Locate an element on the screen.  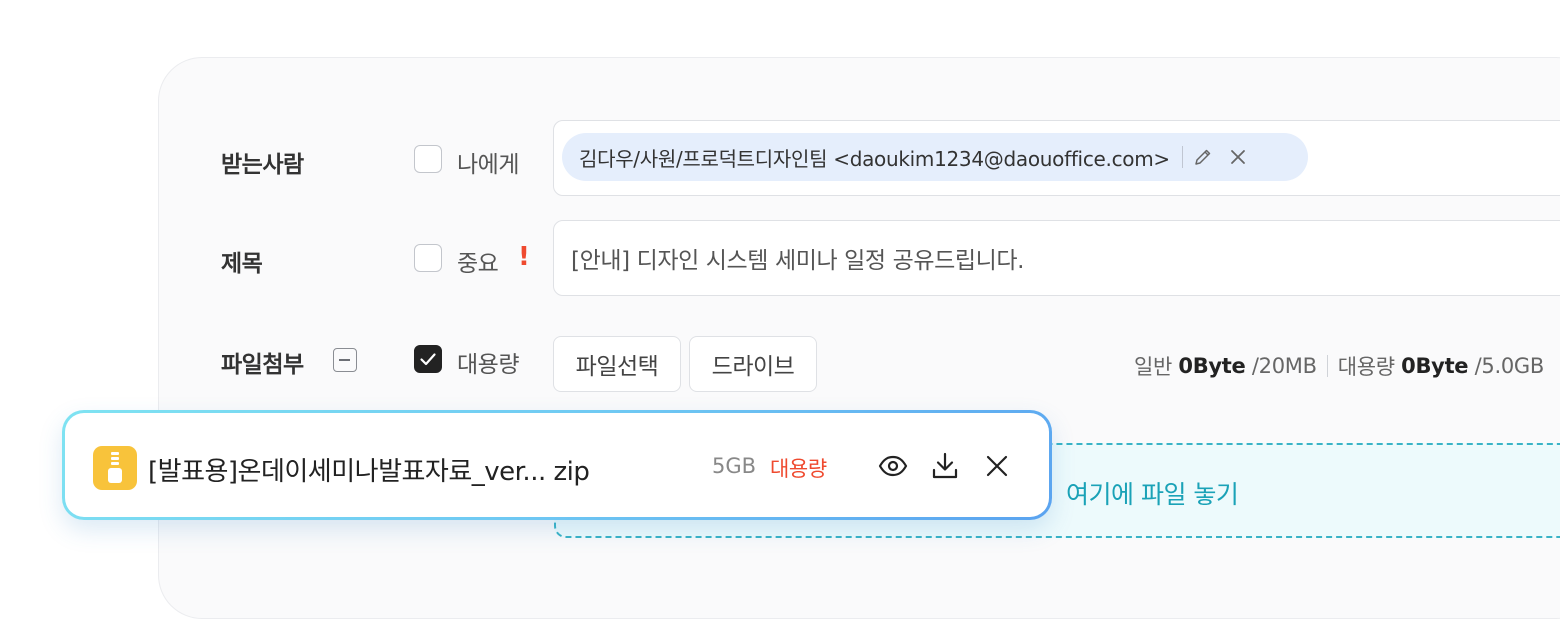
remove-file-close-icon is located at coordinates (997, 466).